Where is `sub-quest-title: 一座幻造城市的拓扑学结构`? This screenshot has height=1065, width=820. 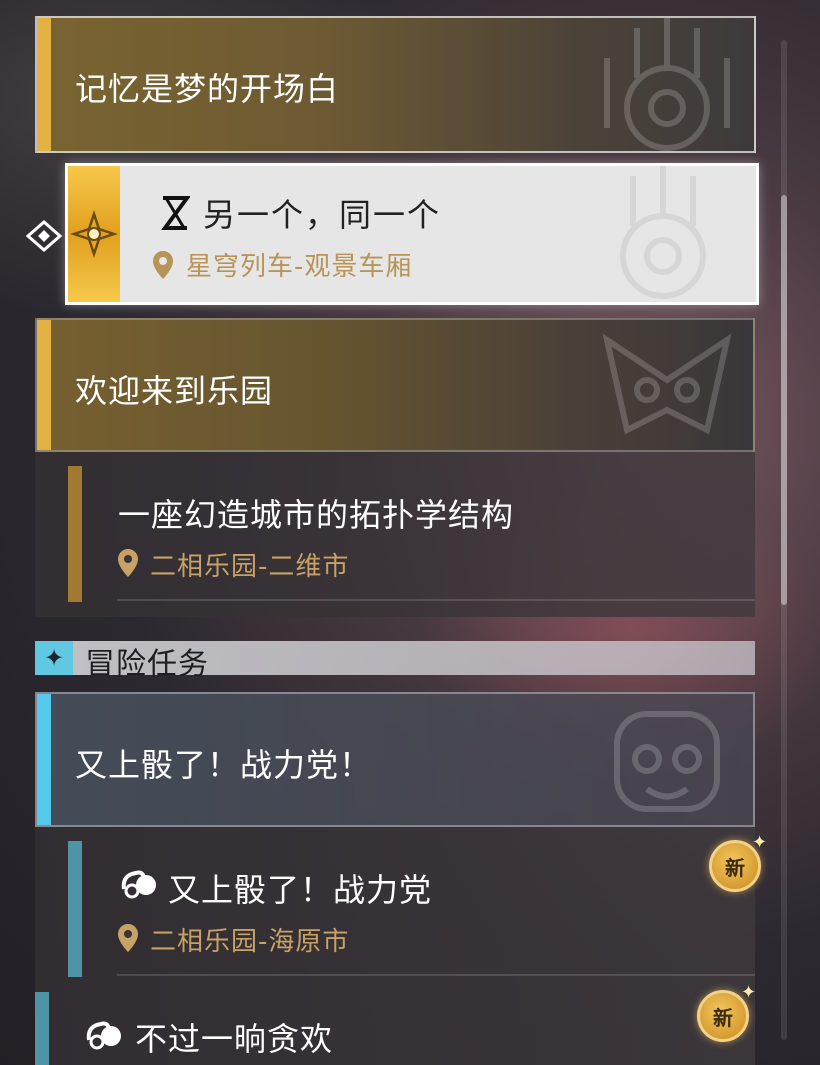
sub-quest-title: 一座幻造城市的拓扑学结构 is located at coordinates (316, 515).